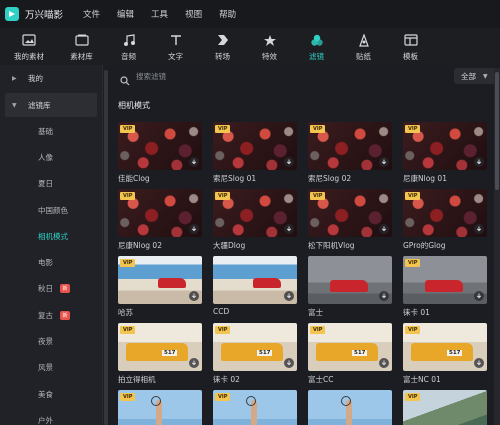  What do you see at coordinates (51, 416) in the screenshot?
I see `sidebar-item: 户外` at bounding box center [51, 416].